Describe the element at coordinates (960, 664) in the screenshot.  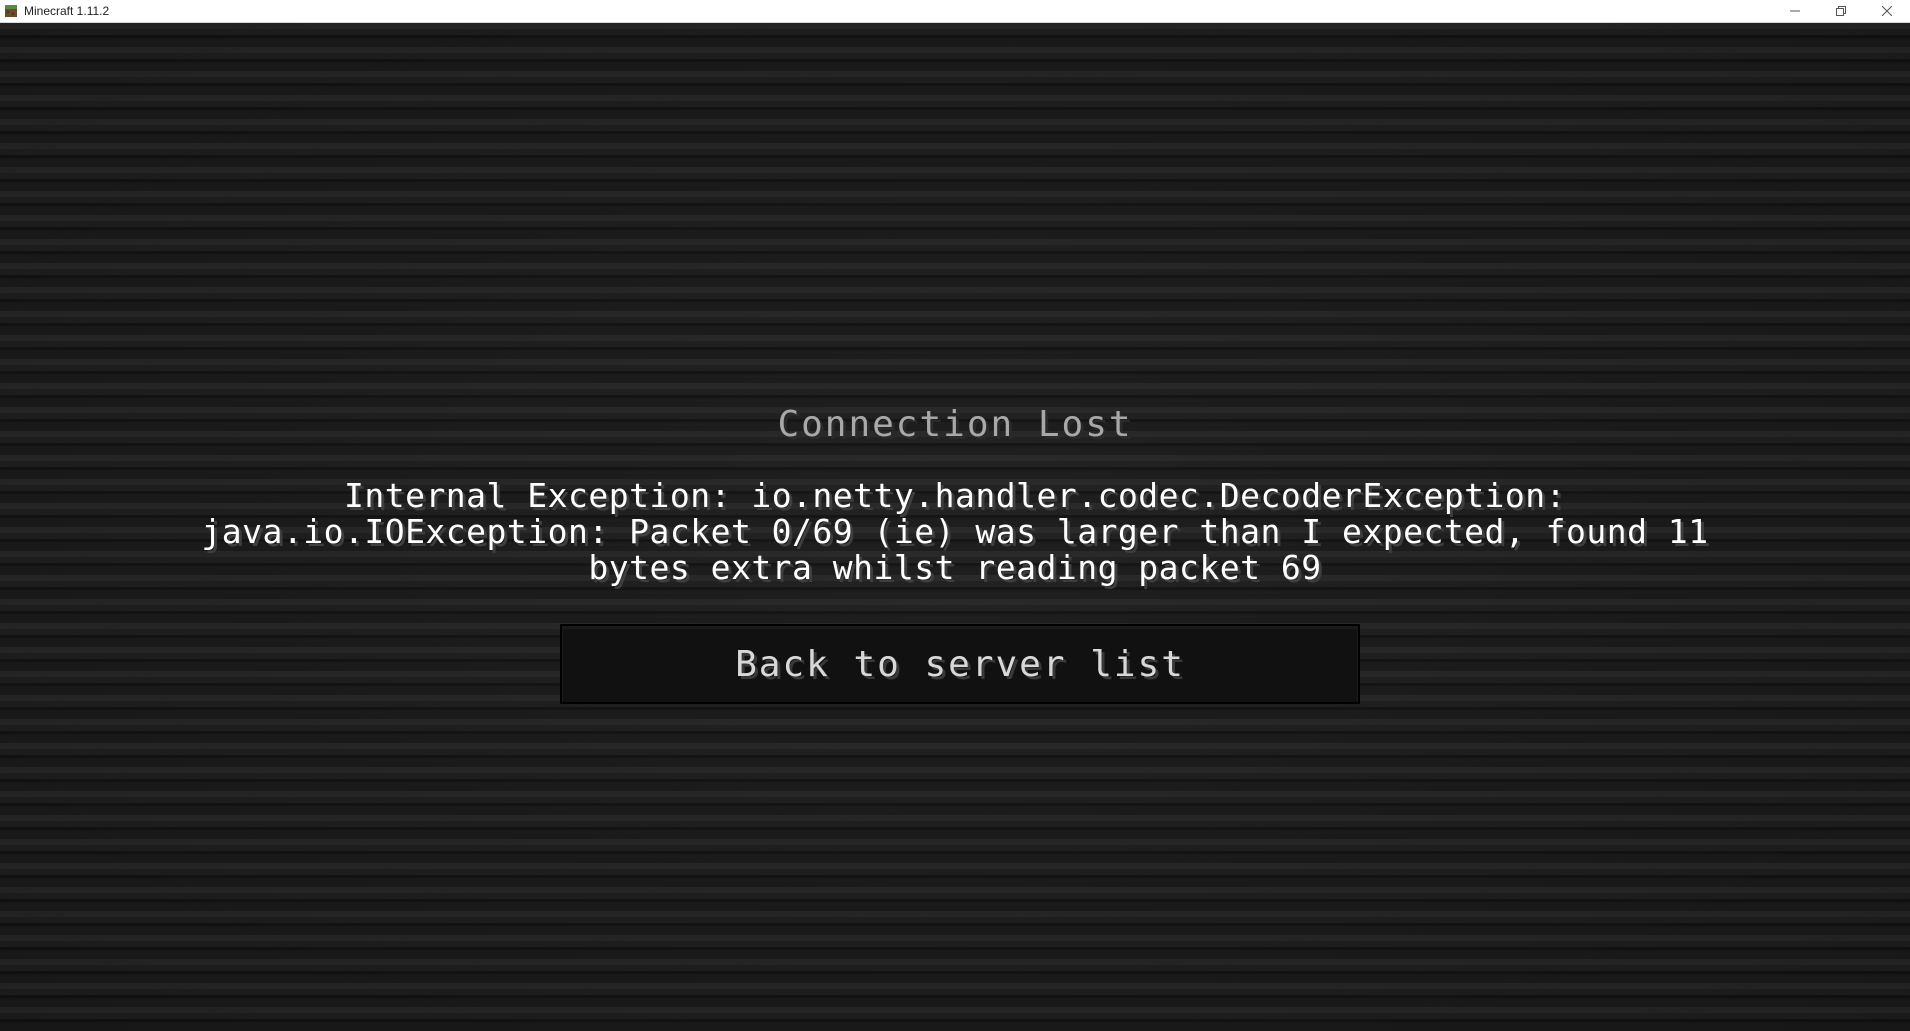
I see `back-to-server-list-button: Back to server list` at that location.